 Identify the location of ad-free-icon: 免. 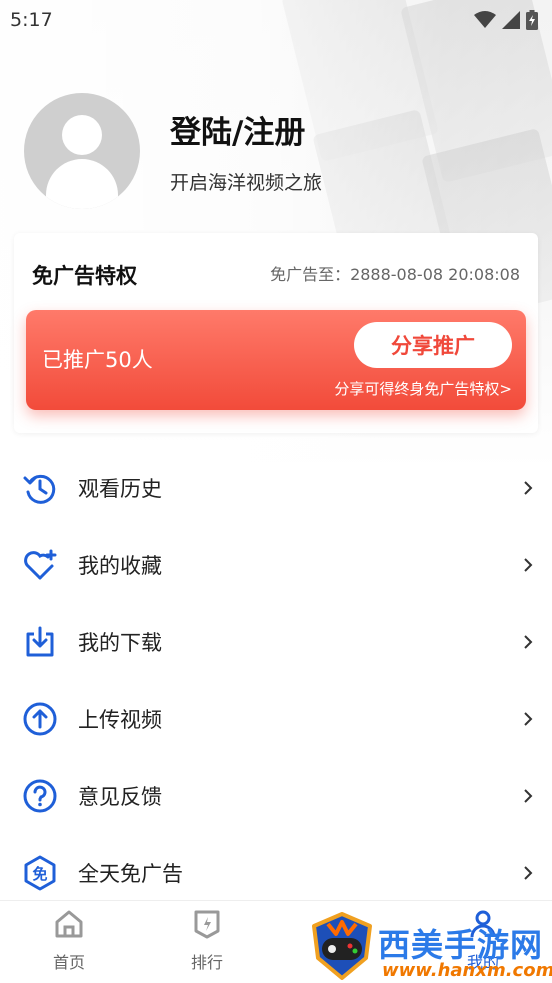
(40, 873).